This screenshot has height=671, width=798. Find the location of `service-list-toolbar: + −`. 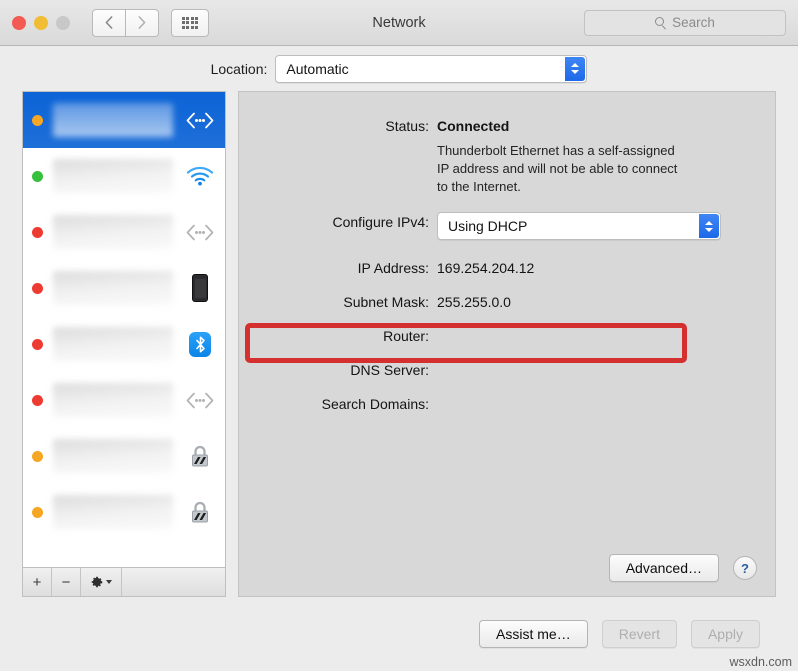

service-list-toolbar: + − is located at coordinates (124, 582).